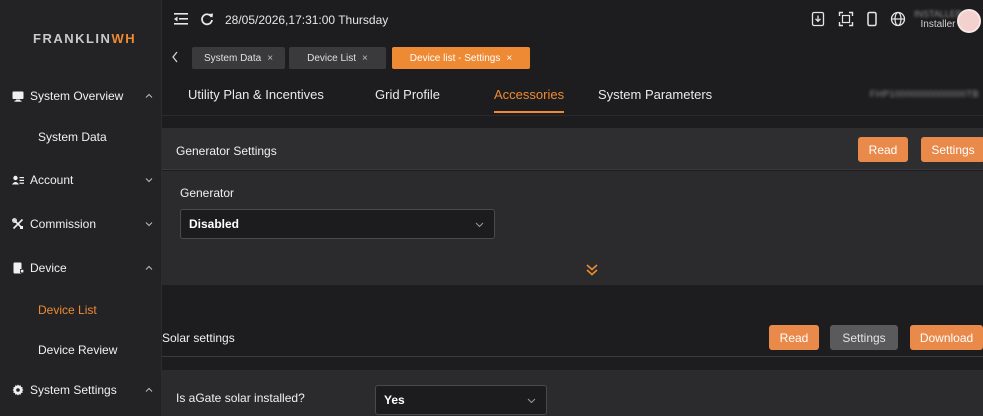  I want to click on double-chevron-down-icon, so click(592, 270).